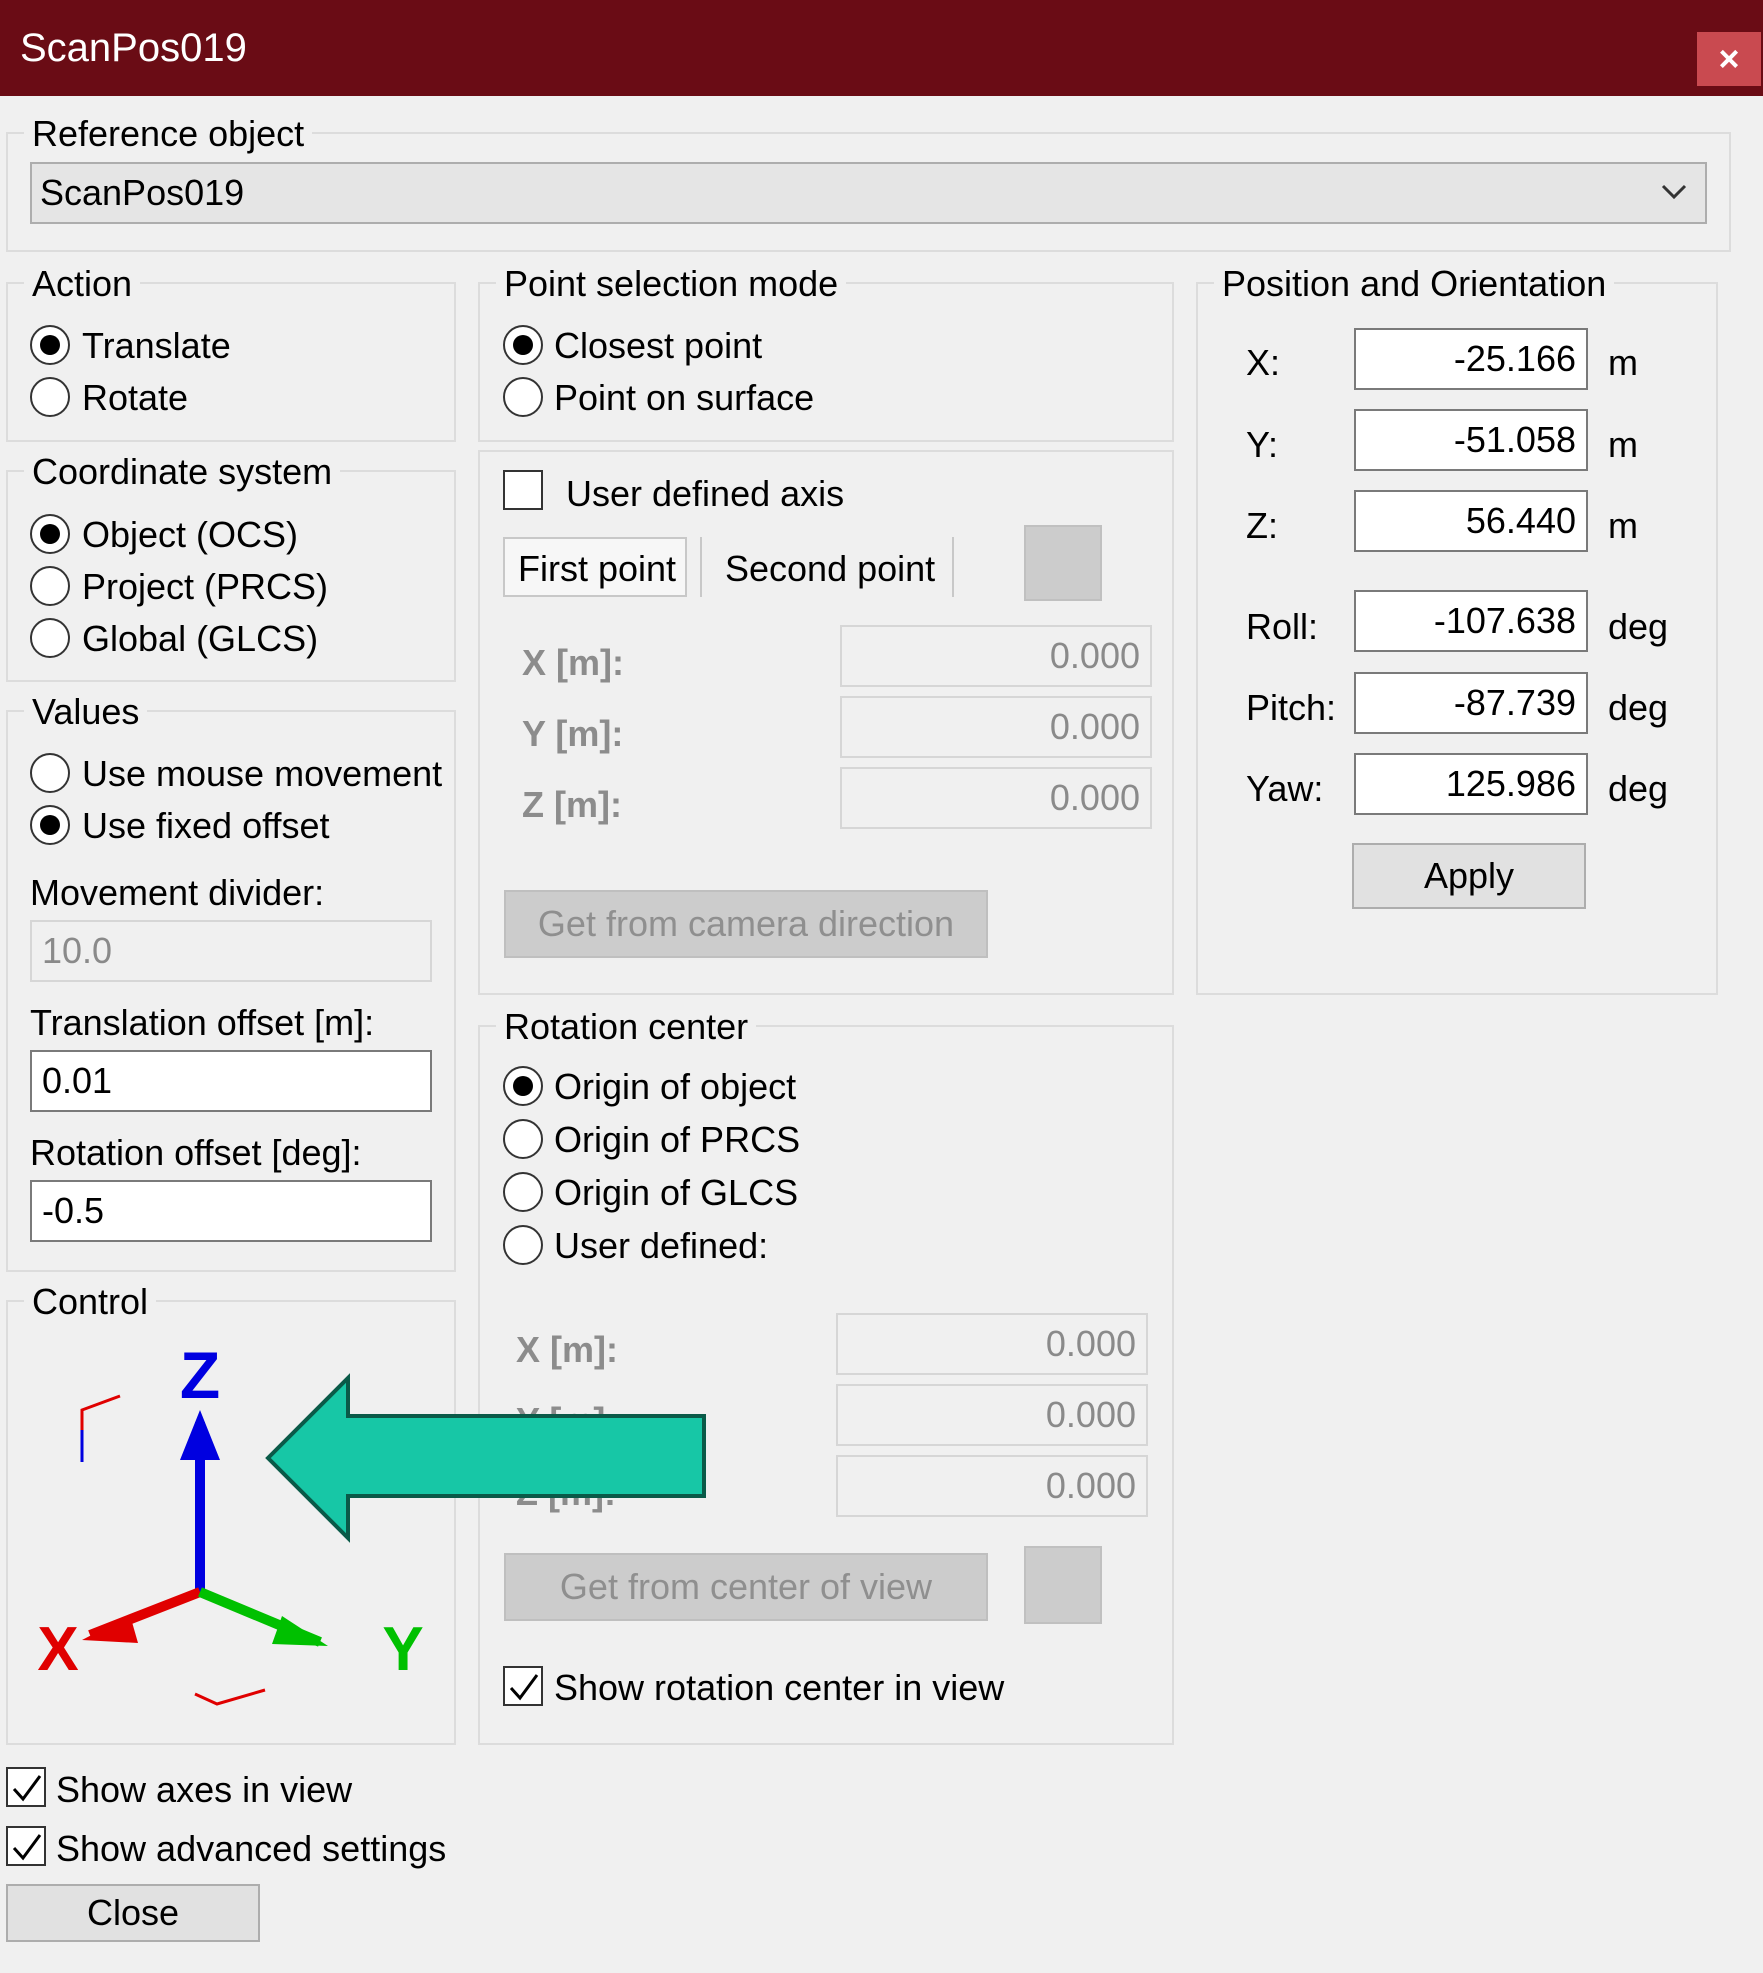  I want to click on rotate-radio, so click(50, 397).